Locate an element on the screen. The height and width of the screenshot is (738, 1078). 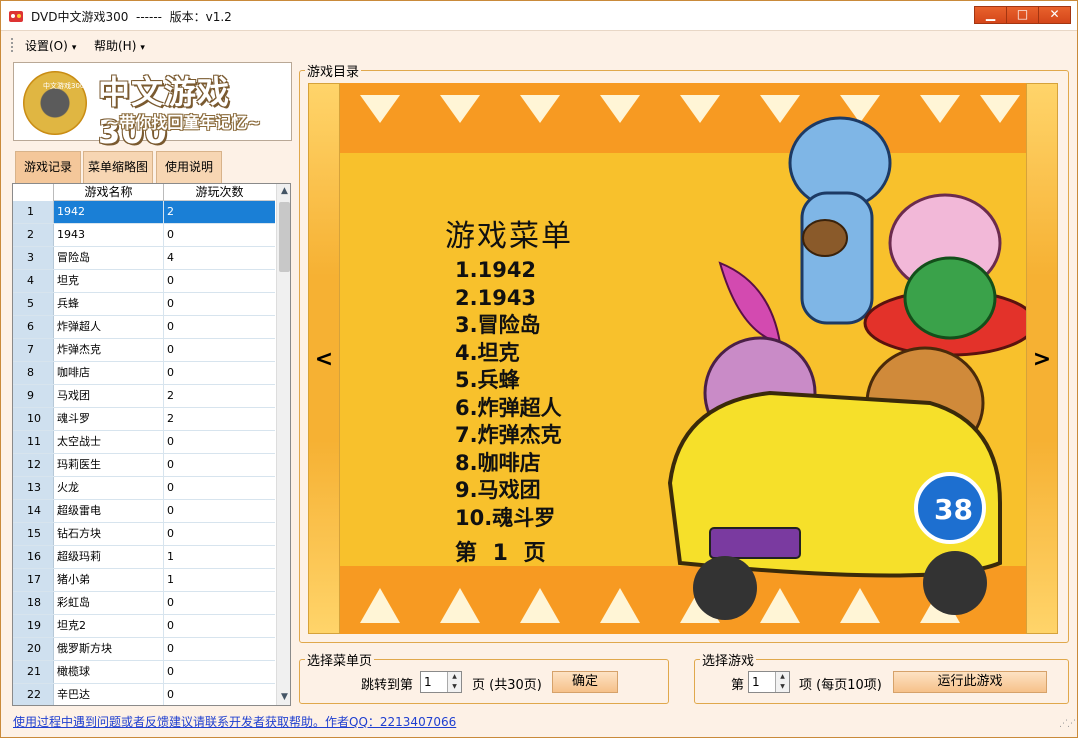
table-row: 22 辛巴达 0 is located at coordinates (144, 694).